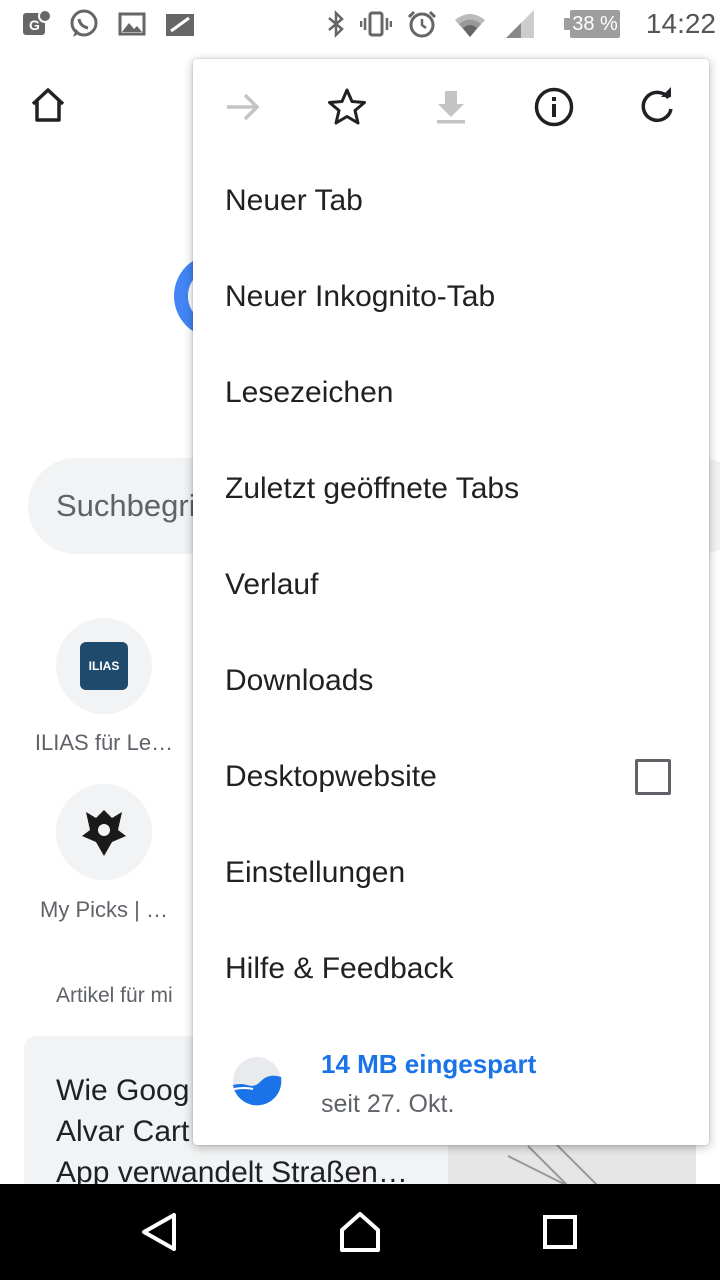  Describe the element at coordinates (160, 1232) in the screenshot. I see `back-icon` at that location.